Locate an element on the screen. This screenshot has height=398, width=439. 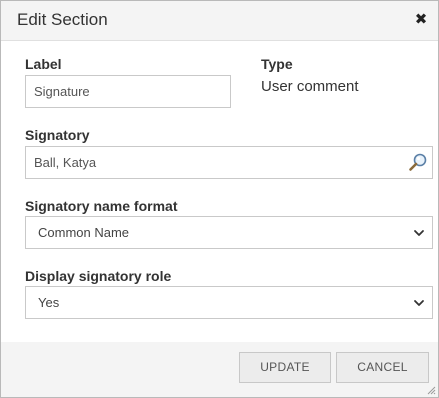
signatory-input is located at coordinates (229, 162).